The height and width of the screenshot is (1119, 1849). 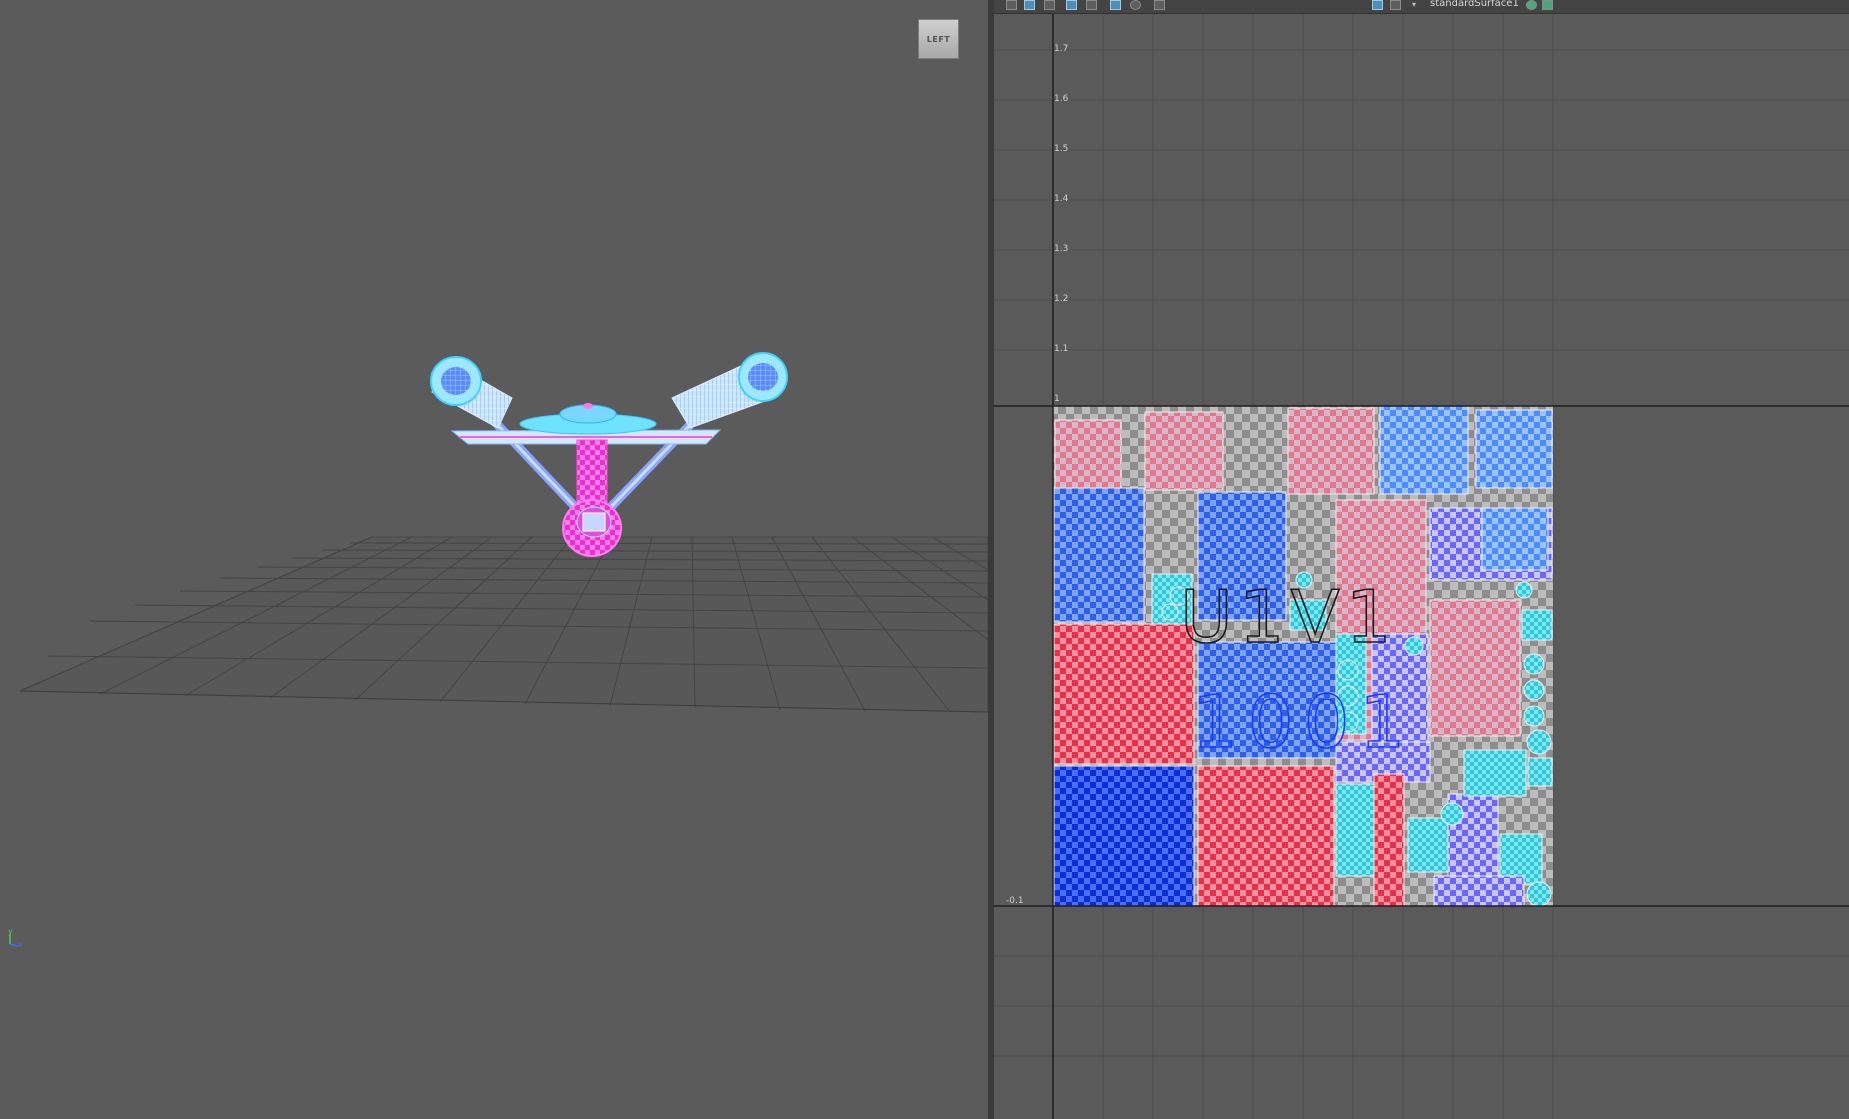 What do you see at coordinates (1061, 49) in the screenshot?
I see `tick-label: 1.7` at bounding box center [1061, 49].